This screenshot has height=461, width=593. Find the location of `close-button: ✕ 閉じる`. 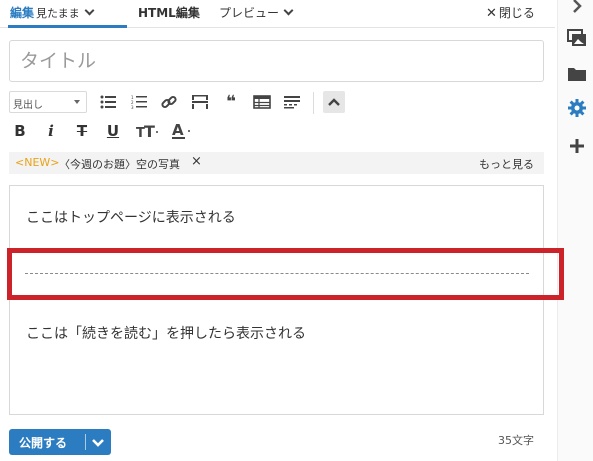

close-button: ✕ 閉じる is located at coordinates (510, 12).